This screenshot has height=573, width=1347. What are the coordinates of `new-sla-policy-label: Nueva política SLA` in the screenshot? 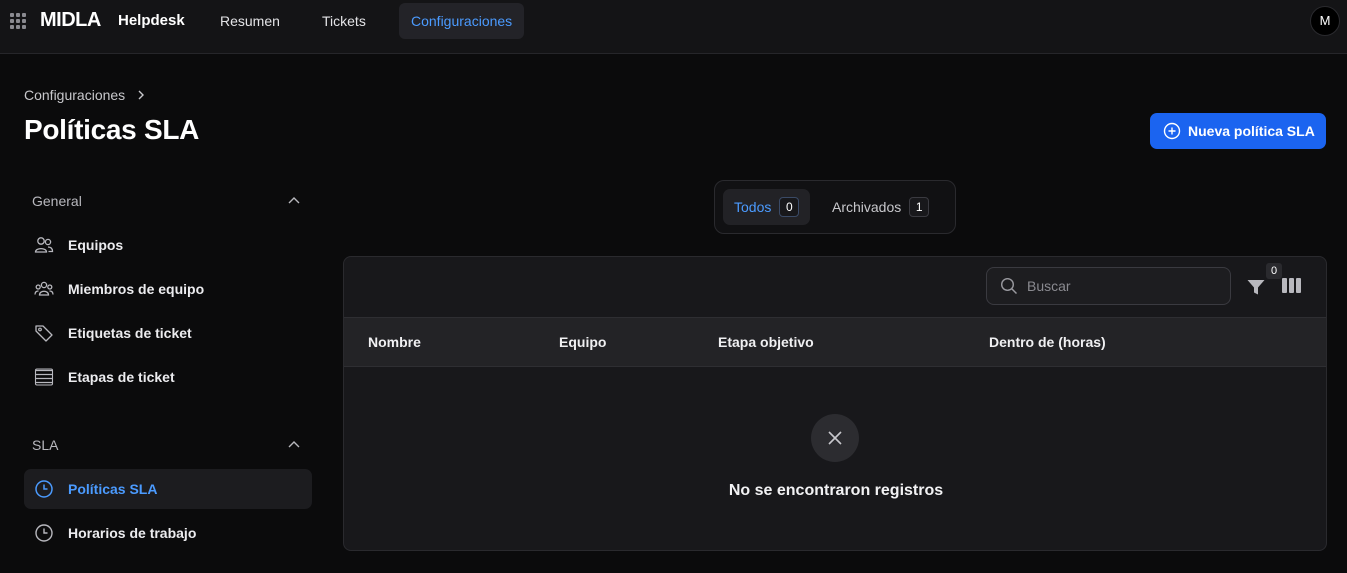 It's located at (1251, 131).